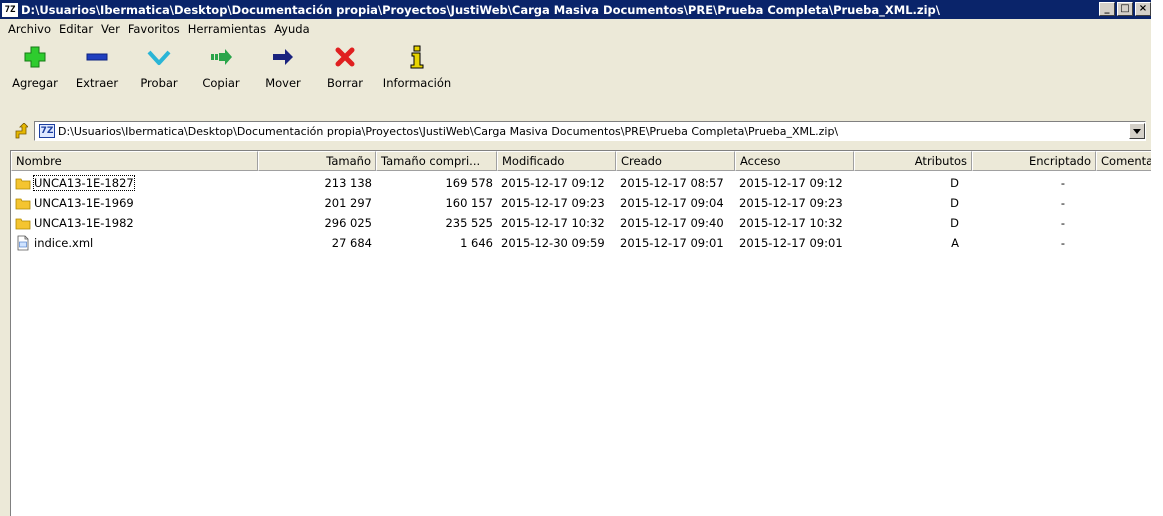 This screenshot has height=516, width=1163. I want to click on move-button: Mover, so click(283, 78).